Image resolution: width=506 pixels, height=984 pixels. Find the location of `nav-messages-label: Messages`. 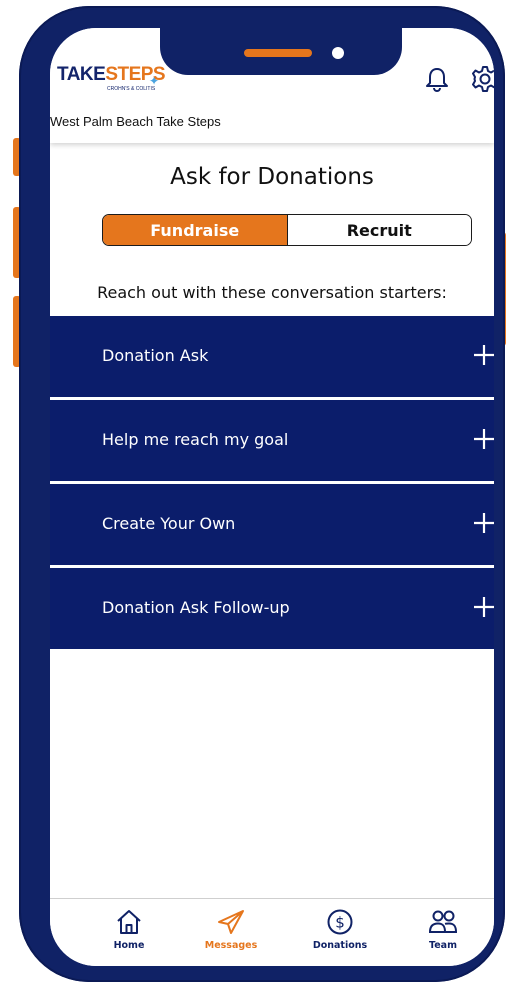

nav-messages-label: Messages is located at coordinates (231, 945).